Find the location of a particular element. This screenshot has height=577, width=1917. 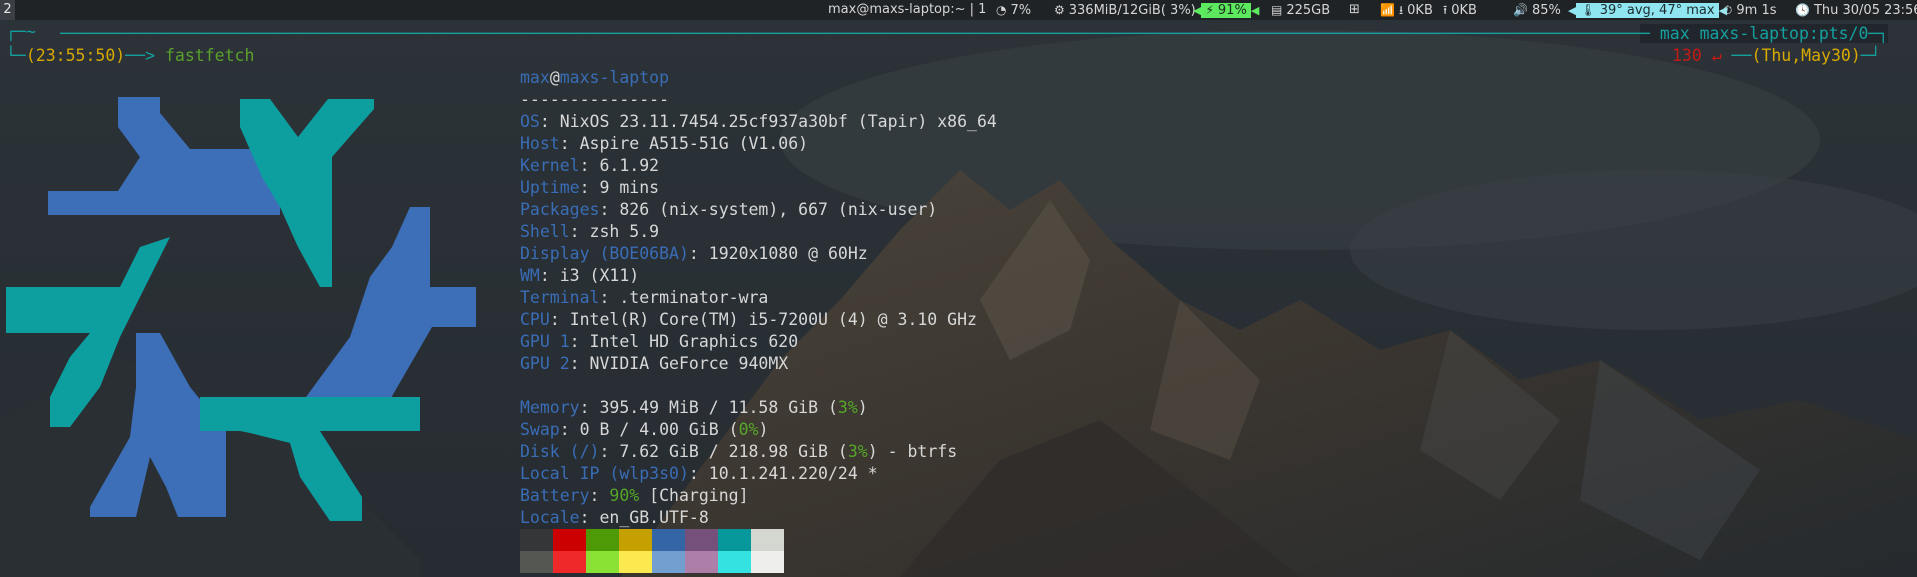

fetch-key: OS is located at coordinates (530, 121).